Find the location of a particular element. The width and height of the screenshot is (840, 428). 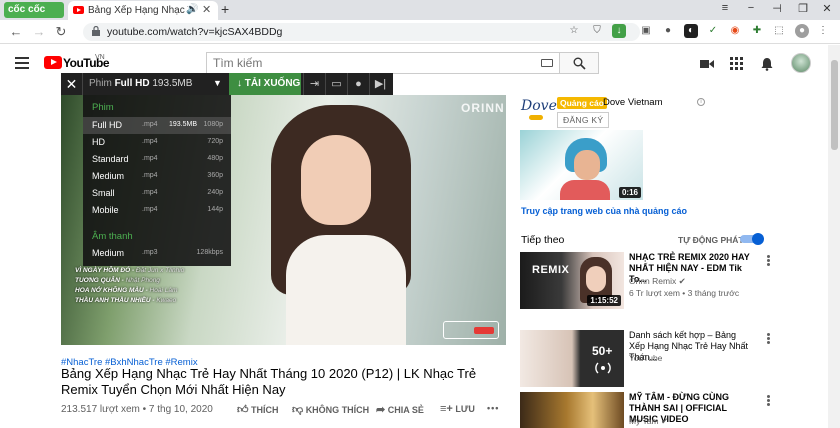

speaker-icon: 🔊 is located at coordinates (192, 9).